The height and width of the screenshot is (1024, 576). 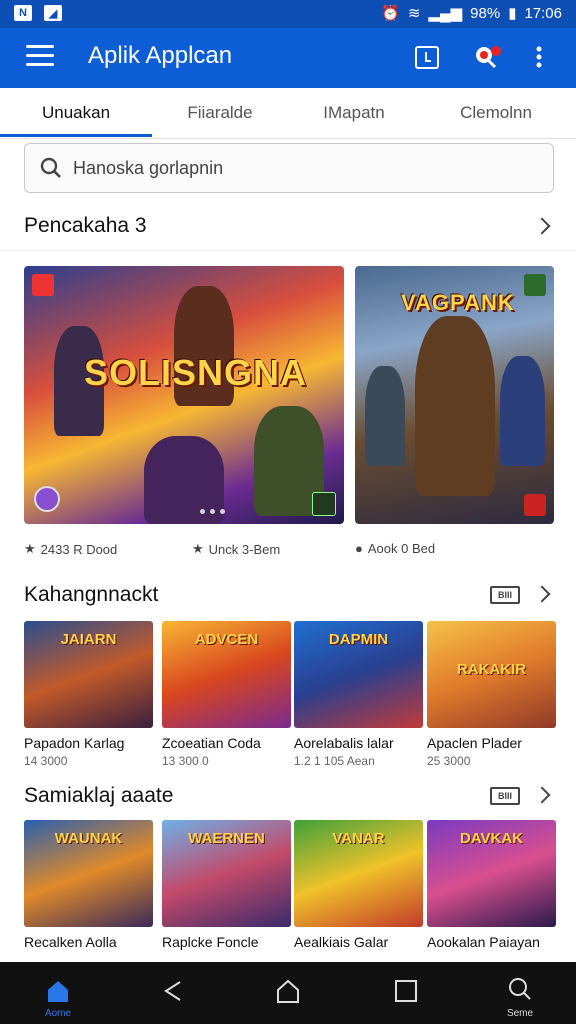 What do you see at coordinates (358, 674) in the screenshot?
I see `game-thumbnail: DAPMIN` at bounding box center [358, 674].